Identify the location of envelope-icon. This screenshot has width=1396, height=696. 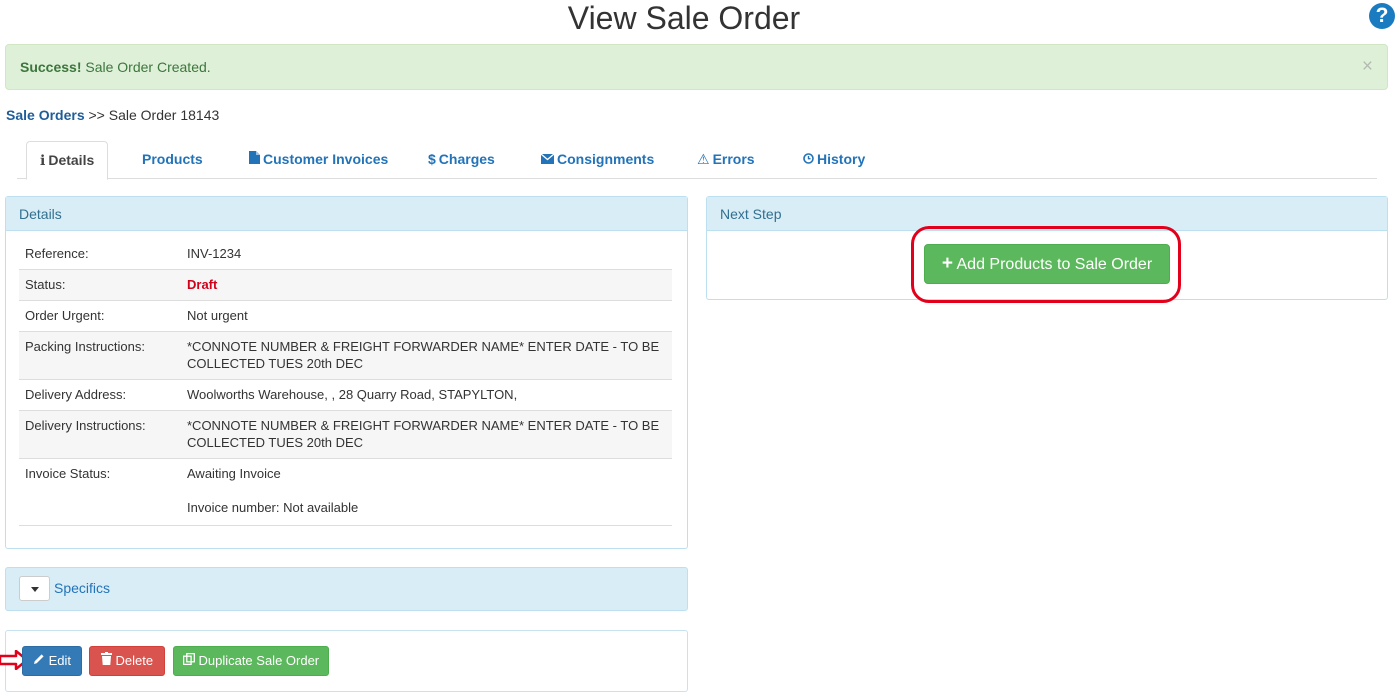
(547, 159).